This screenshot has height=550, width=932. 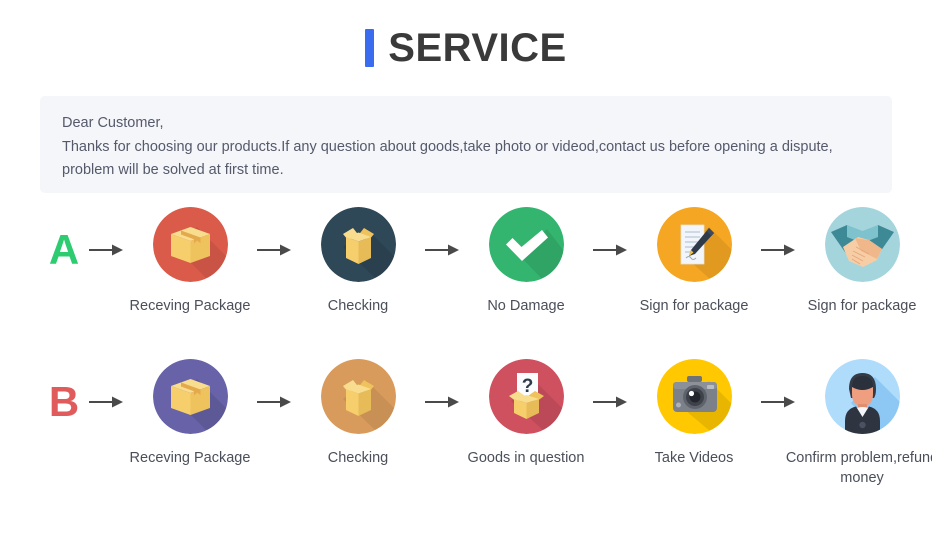 I want to click on step-a-3: No Damage, so click(x=526, y=261).